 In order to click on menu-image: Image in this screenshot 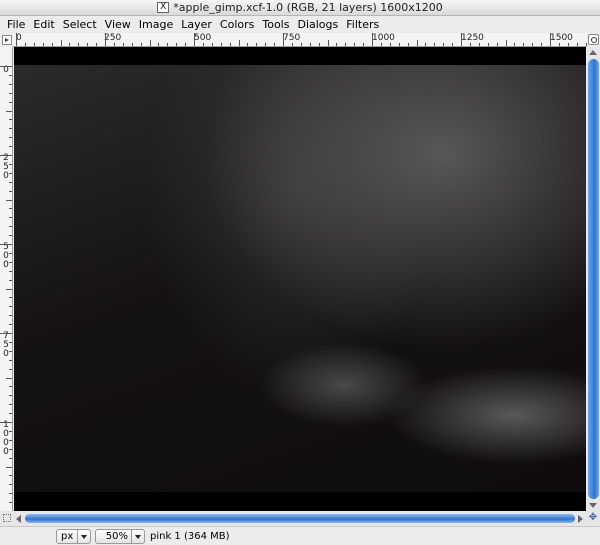, I will do `click(156, 24)`.